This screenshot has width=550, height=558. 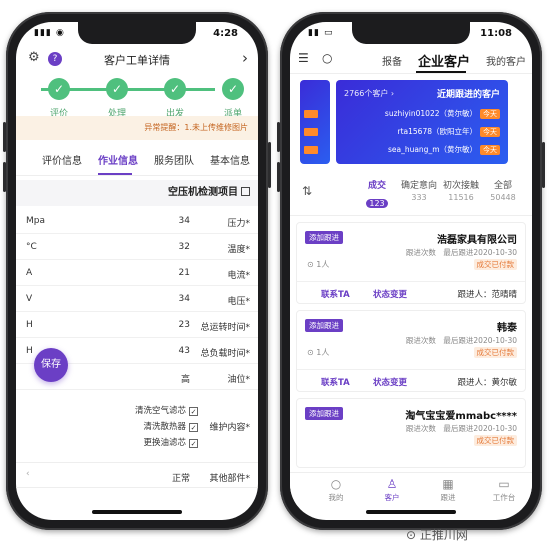 I want to click on stage-tabs: 全部 50448 初次接触 11516 确定意向 333 成交 123 ⇅, so click(x=411, y=194).